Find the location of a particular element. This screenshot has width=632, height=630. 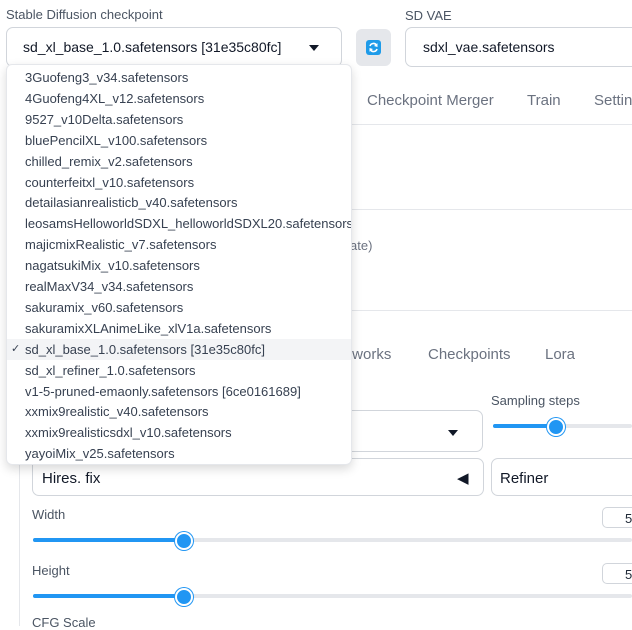

dropdown-option: detailasianrealisticb_v40.safetensors is located at coordinates (179, 202).